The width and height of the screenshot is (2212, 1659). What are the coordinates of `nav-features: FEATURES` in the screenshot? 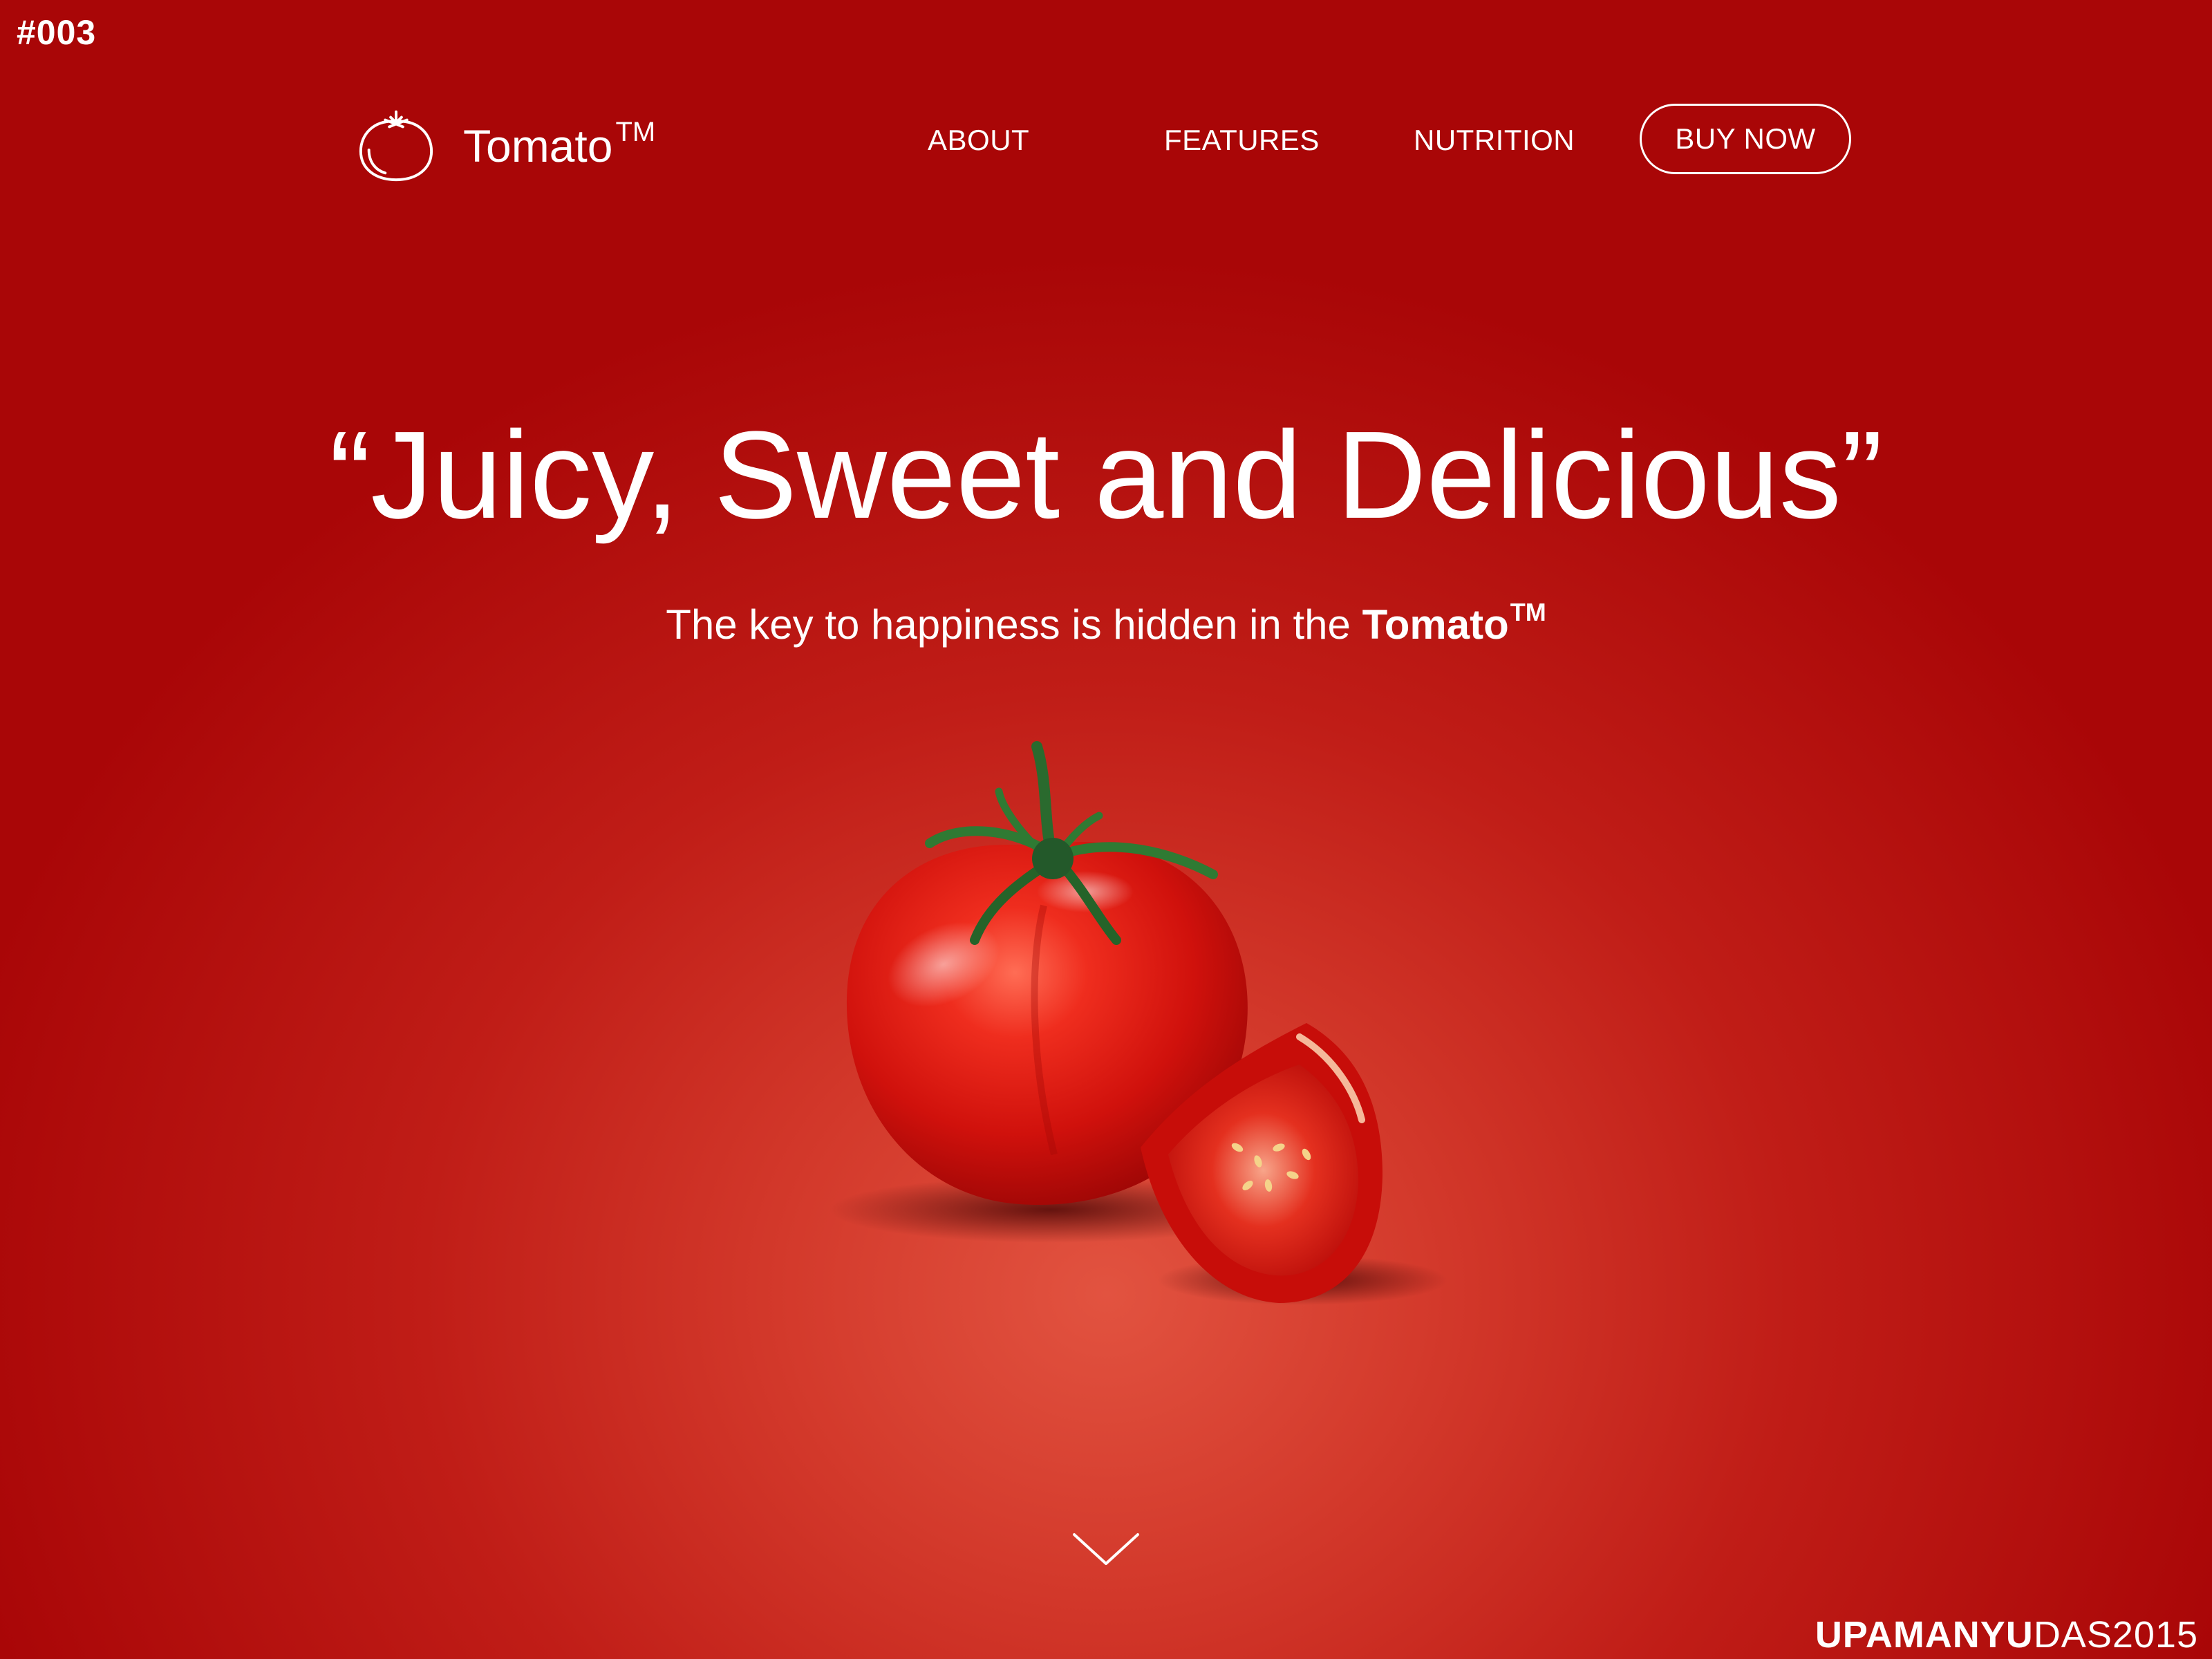 It's located at (1242, 140).